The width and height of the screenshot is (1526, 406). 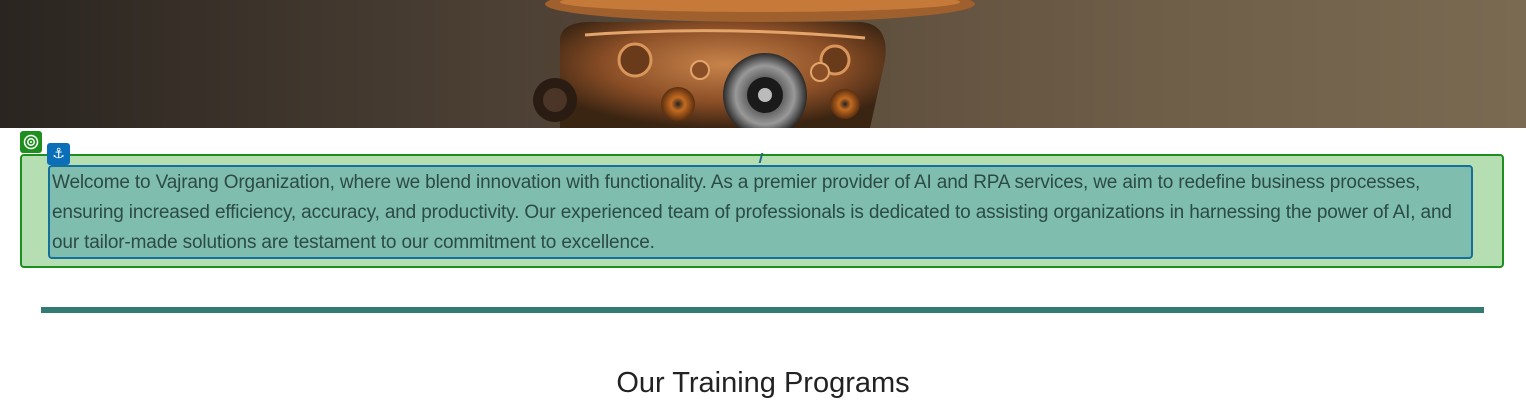 What do you see at coordinates (754, 64) in the screenshot?
I see `robot-hero-image` at bounding box center [754, 64].